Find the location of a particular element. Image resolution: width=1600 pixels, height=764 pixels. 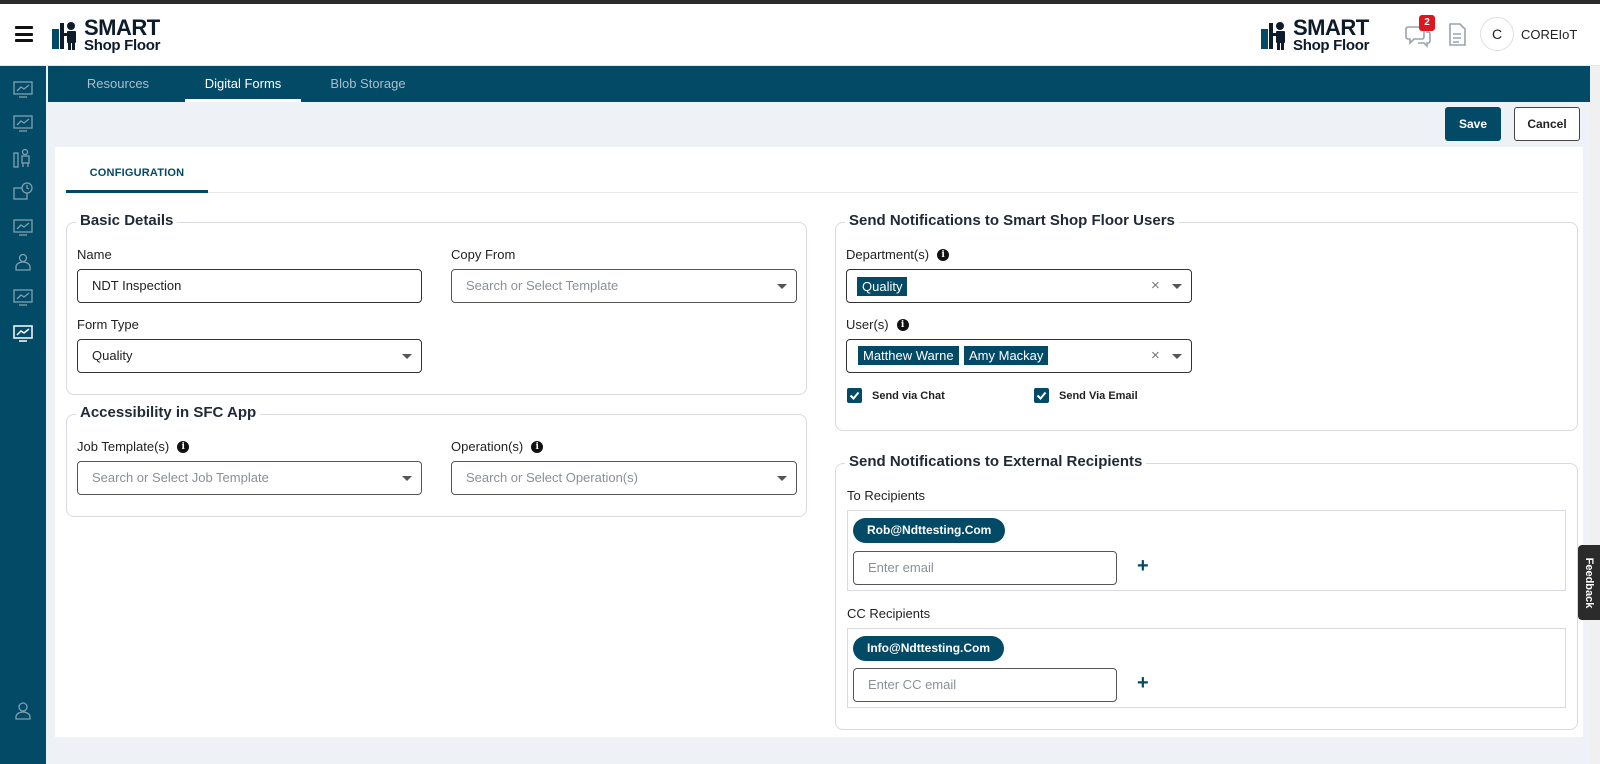

operation-label: Operation(s) i is located at coordinates (497, 446).